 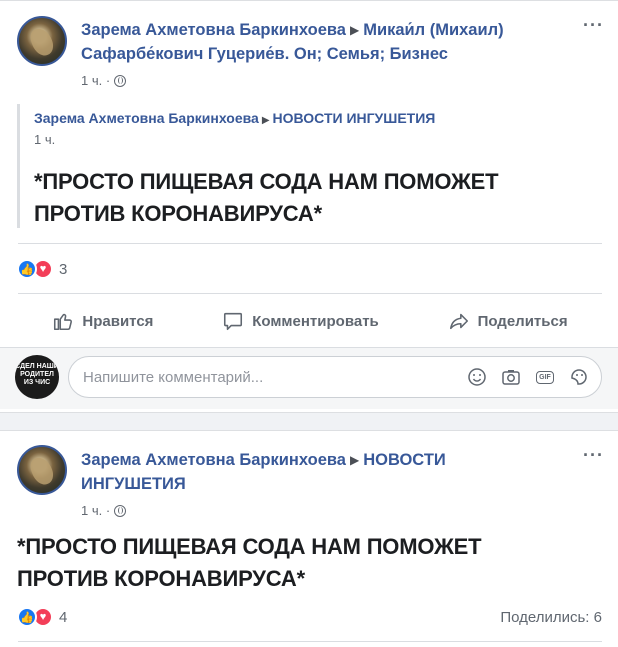 I want to click on reaction-count: 3, so click(x=63, y=269).